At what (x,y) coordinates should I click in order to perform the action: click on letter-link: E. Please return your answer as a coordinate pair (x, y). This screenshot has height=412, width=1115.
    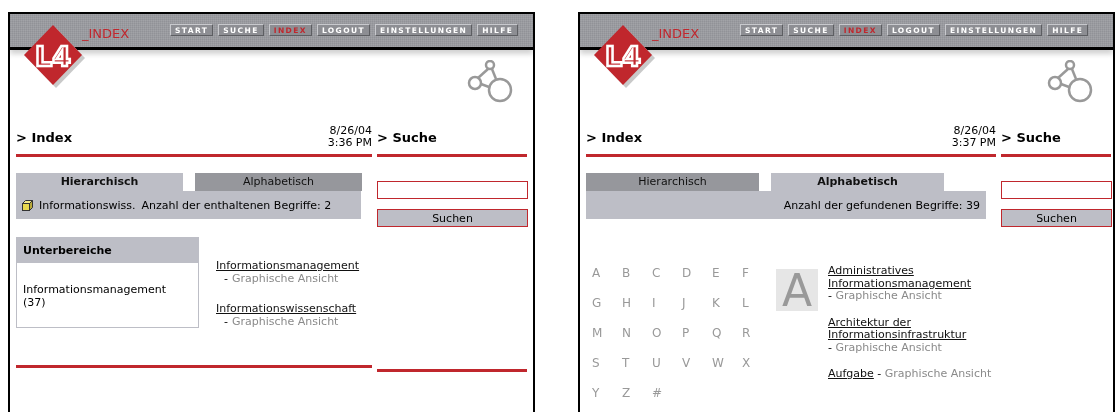
    Looking at the image, I should click on (721, 281).